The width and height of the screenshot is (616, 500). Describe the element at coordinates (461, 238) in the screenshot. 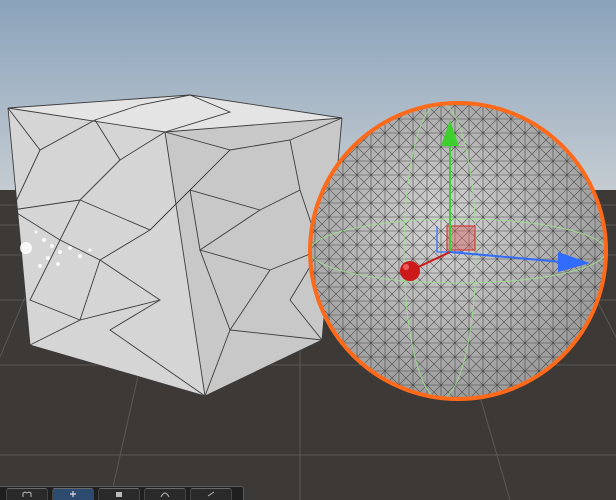

I see `xy-plane-handle` at that location.